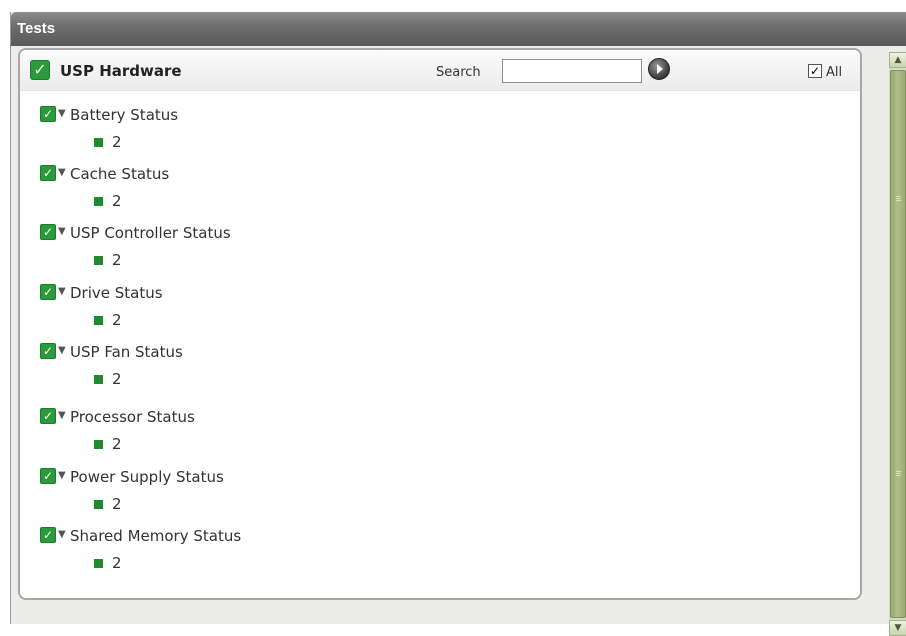  What do you see at coordinates (897, 60) in the screenshot?
I see `scroll-up-button: ▲` at bounding box center [897, 60].